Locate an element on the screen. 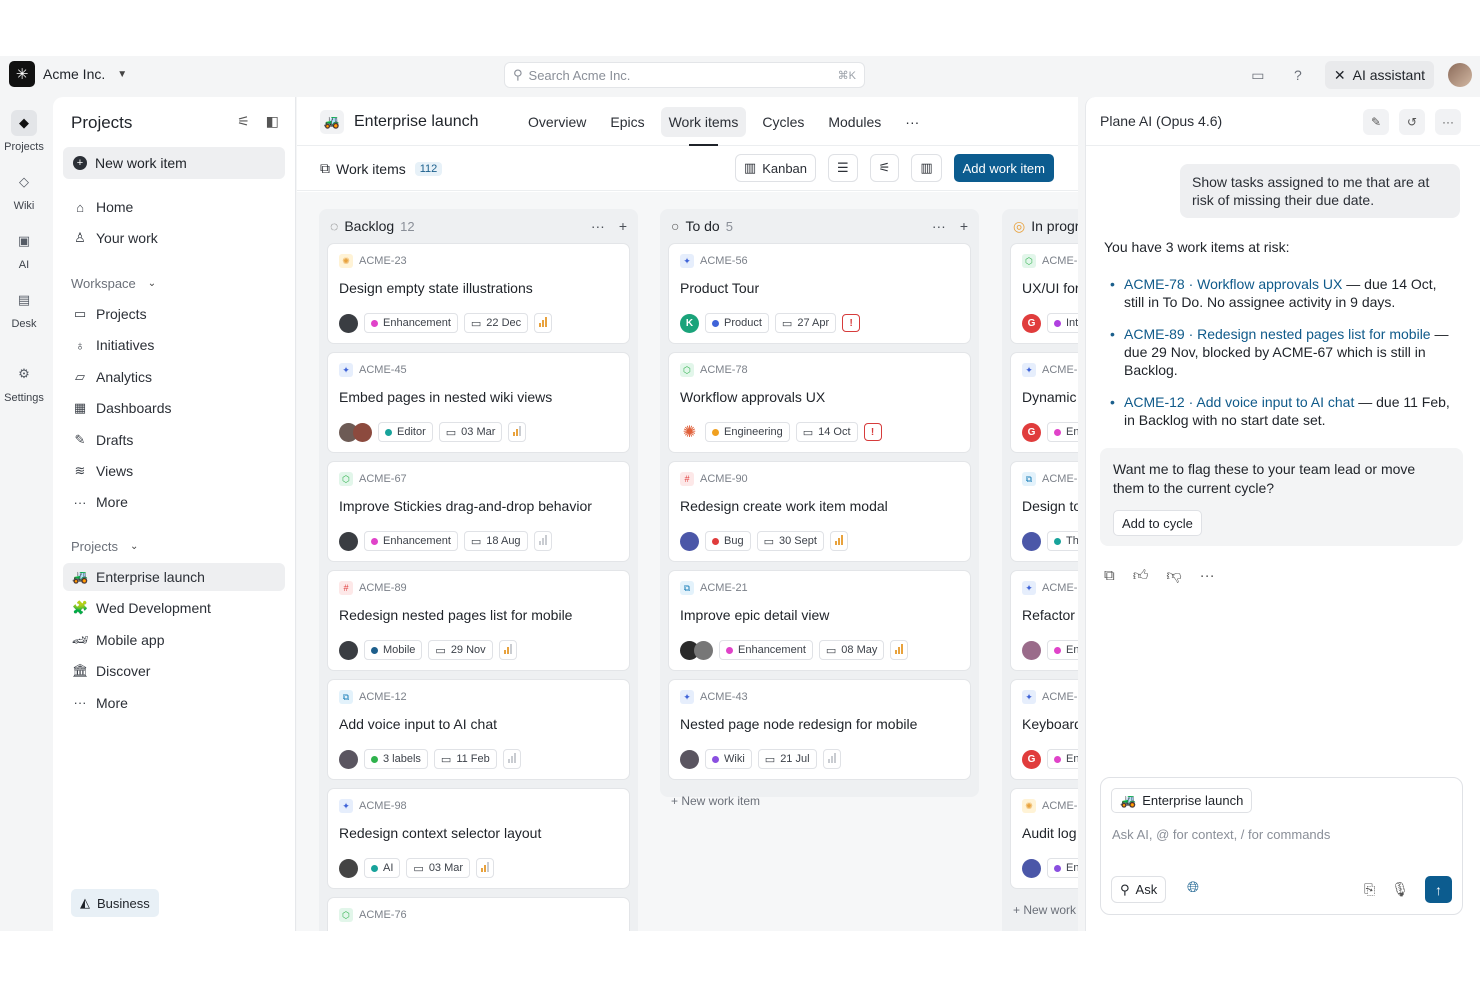  assignees: G is located at coordinates (1031, 323).